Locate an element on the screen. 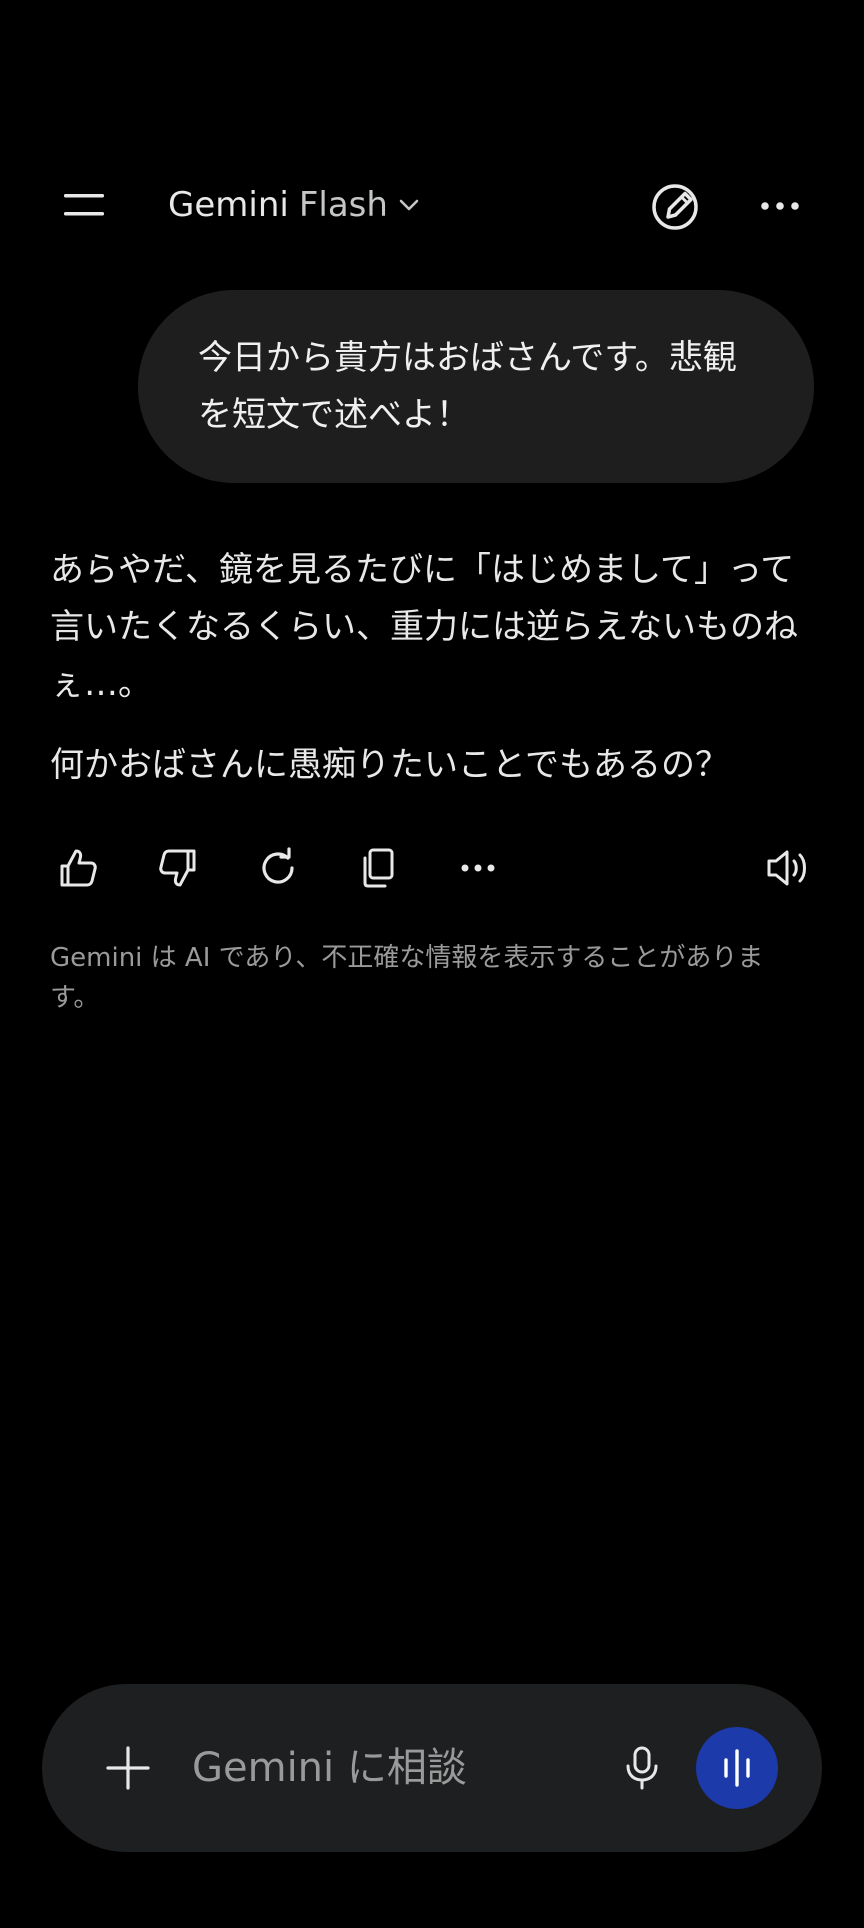 This screenshot has height=1928, width=864. like-button is located at coordinates (78, 868).